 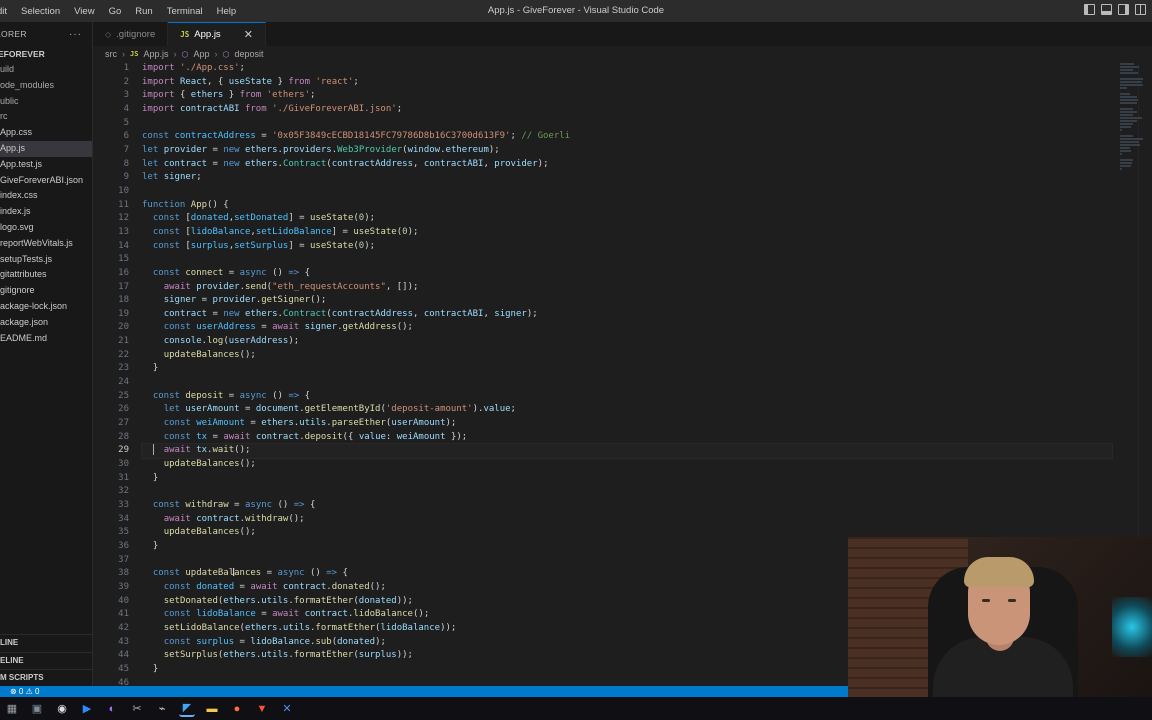 I want to click on code-line: signer = provider.getSigner();, so click(x=627, y=301).